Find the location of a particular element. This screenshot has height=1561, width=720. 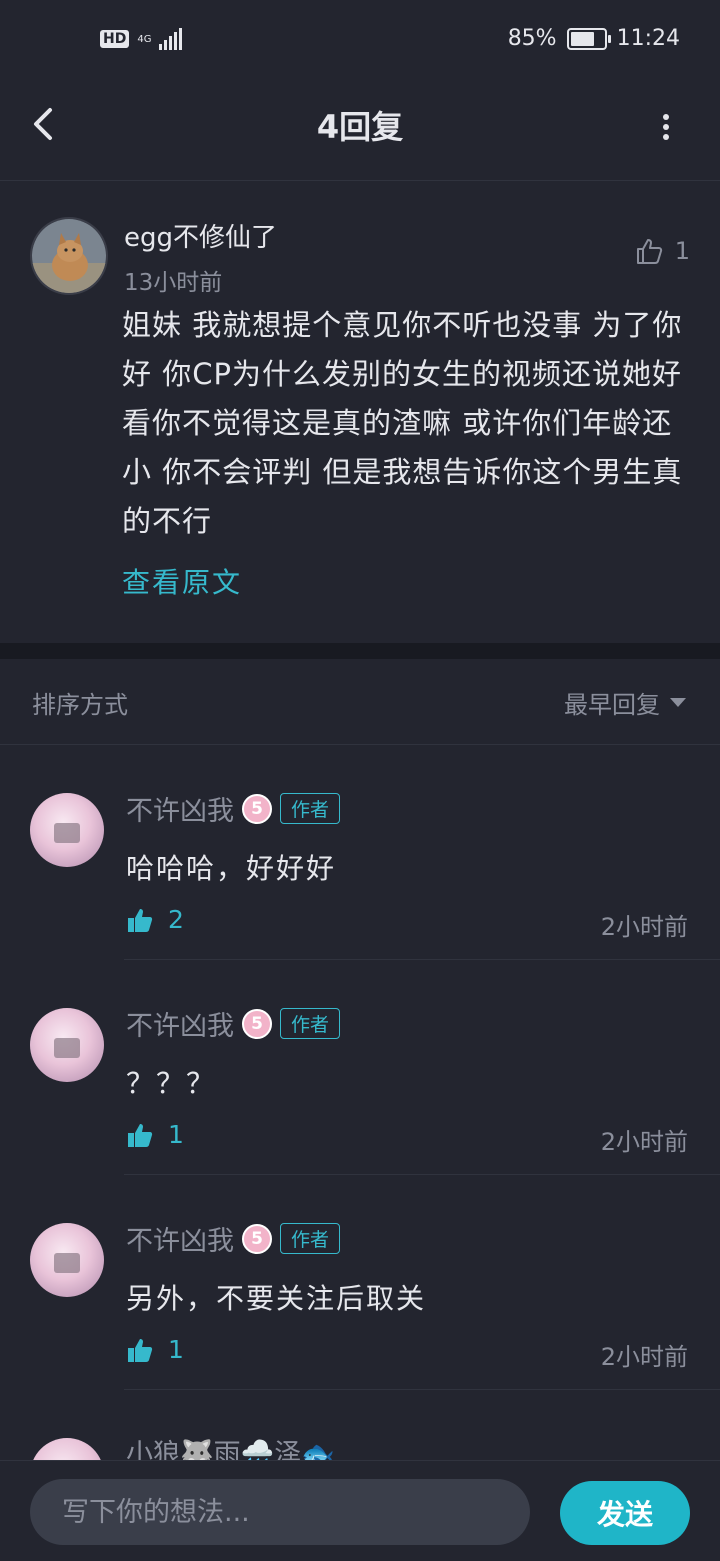

more-button is located at coordinates (666, 127).